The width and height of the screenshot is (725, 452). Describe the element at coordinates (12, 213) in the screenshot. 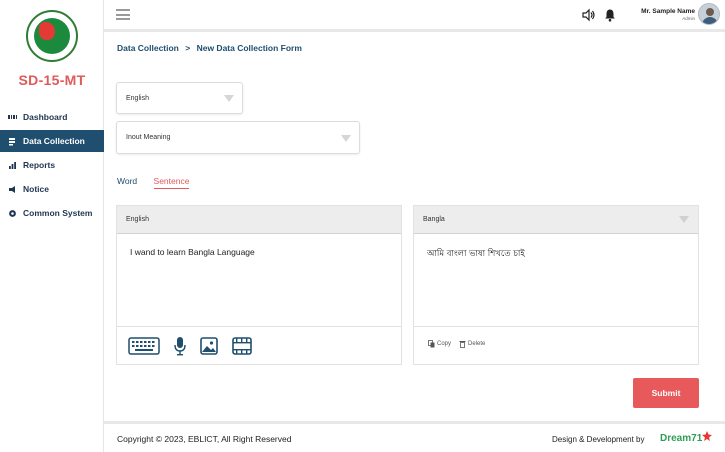

I see `gear-icon` at that location.